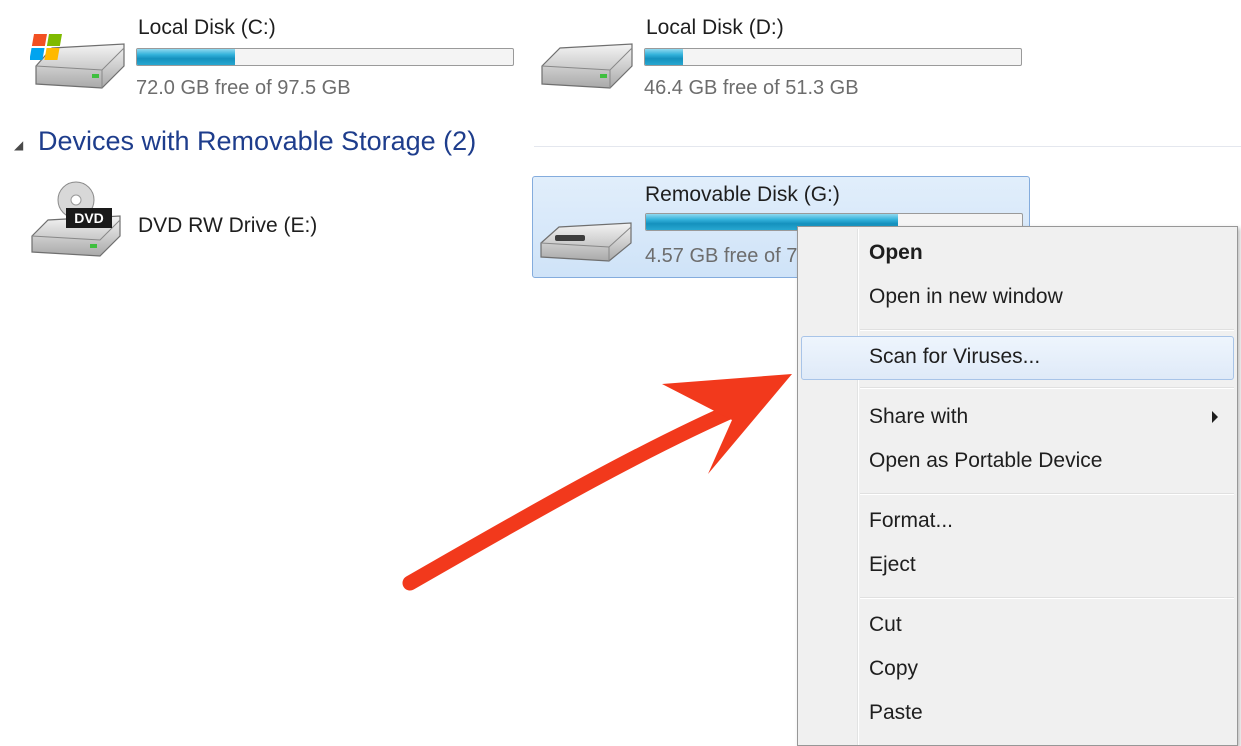 This screenshot has width=1241, height=746. Describe the element at coordinates (207, 27) in the screenshot. I see `drive-c-name: Local Disk (C:)` at that location.